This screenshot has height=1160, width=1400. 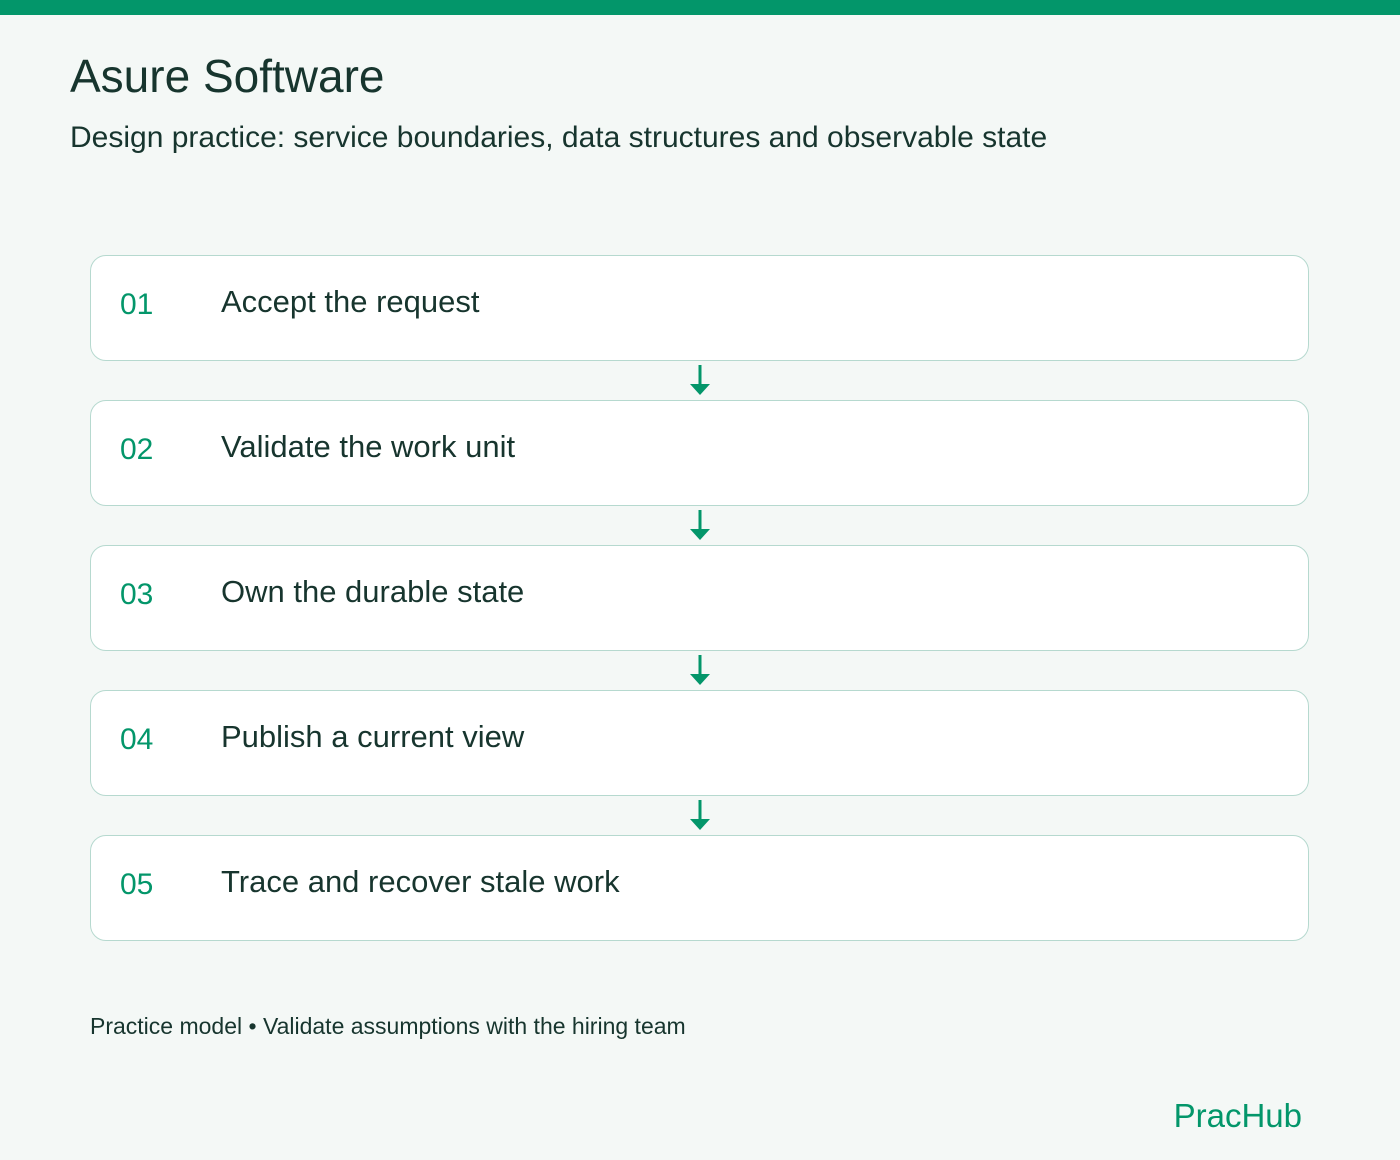 What do you see at coordinates (373, 591) in the screenshot?
I see `step-label: Own the durable state` at bounding box center [373, 591].